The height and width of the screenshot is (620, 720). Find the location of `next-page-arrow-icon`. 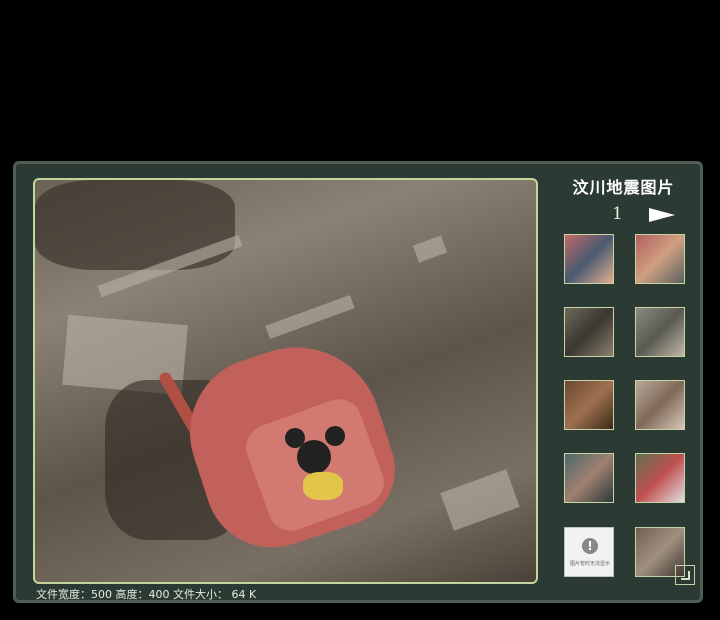

next-page-arrow-icon is located at coordinates (662, 215).